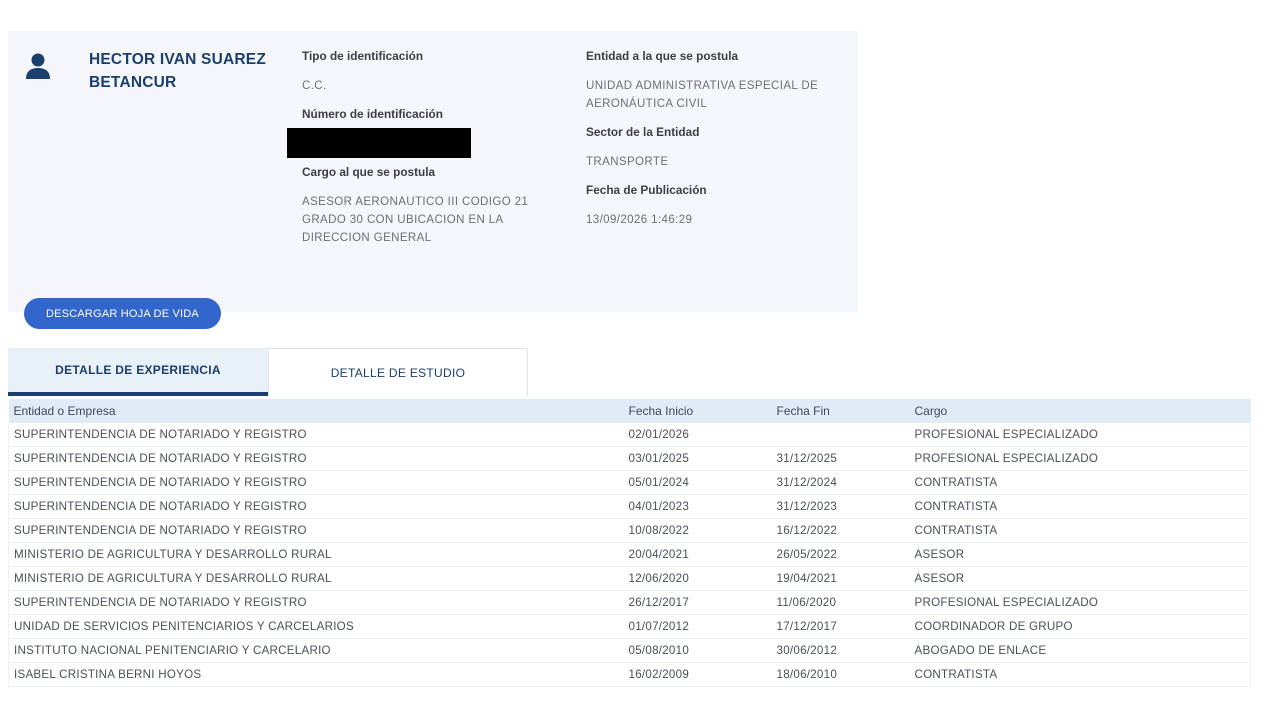 The image size is (1280, 720). Describe the element at coordinates (697, 530) in the screenshot. I see `start-date-cell: 10/08/2022` at that location.